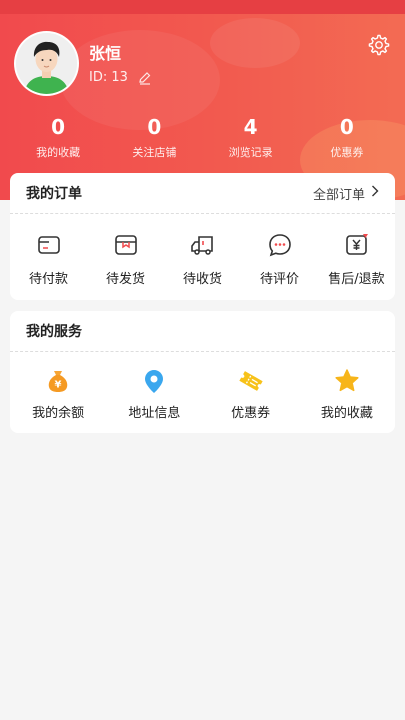  Describe the element at coordinates (356, 279) in the screenshot. I see `order-status-label: 售后/退款` at that location.